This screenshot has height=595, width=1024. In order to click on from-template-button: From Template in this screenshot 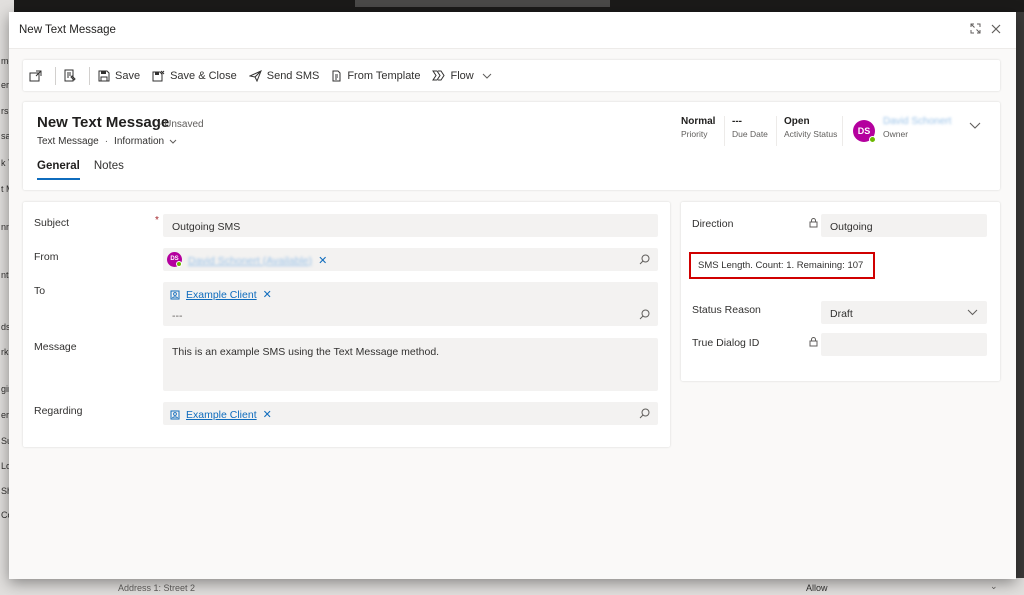, I will do `click(375, 75)`.